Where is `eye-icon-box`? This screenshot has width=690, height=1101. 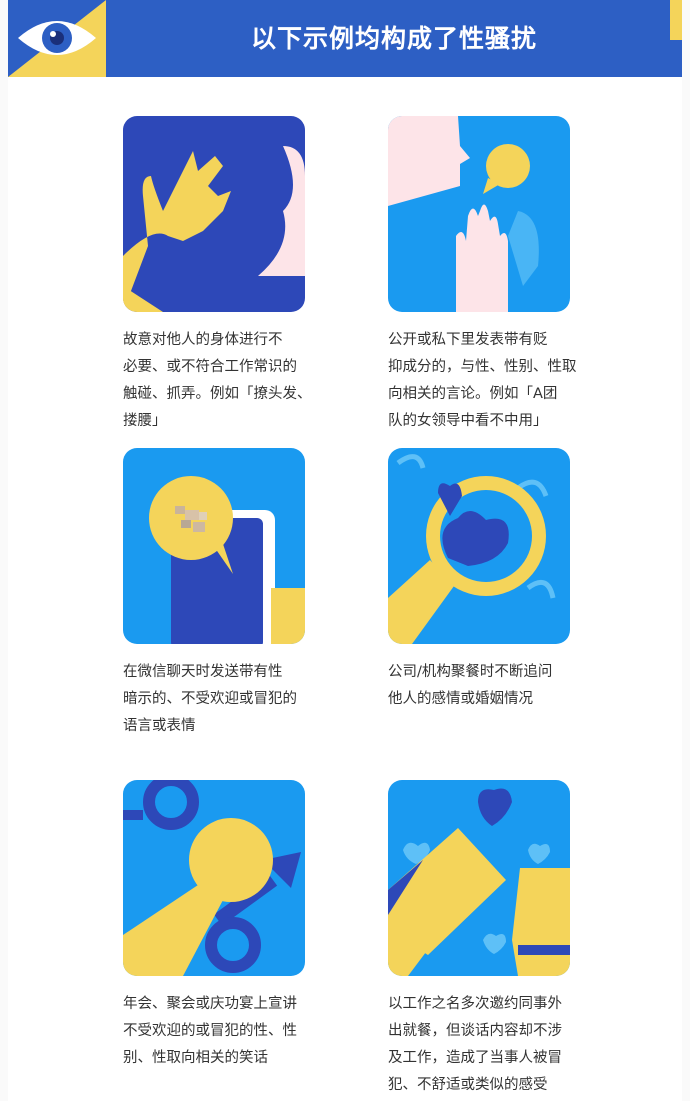 eye-icon-box is located at coordinates (57, 38).